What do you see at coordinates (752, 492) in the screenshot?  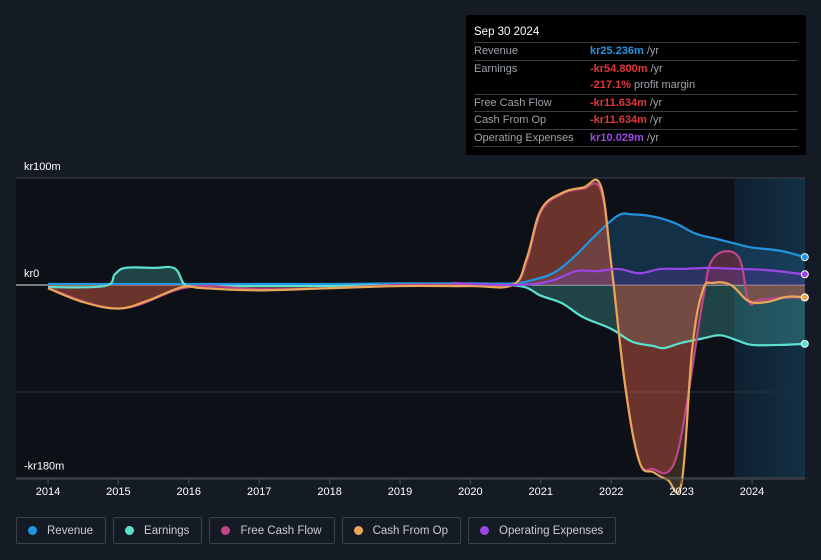 I see `x-tick-label: 2024` at bounding box center [752, 492].